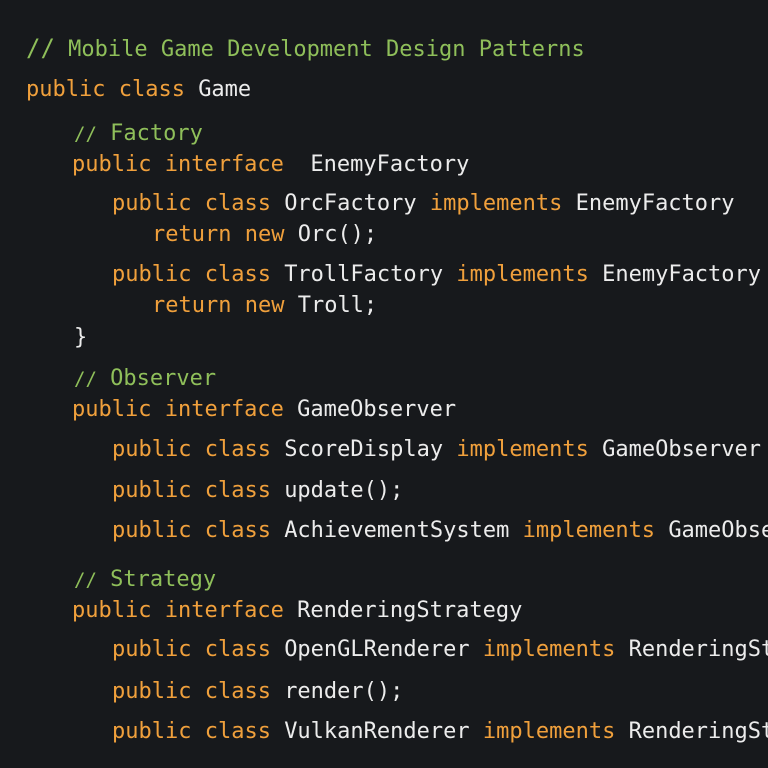 This screenshot has height=768, width=768. I want to click on section-comment: Strategy, so click(156, 579).